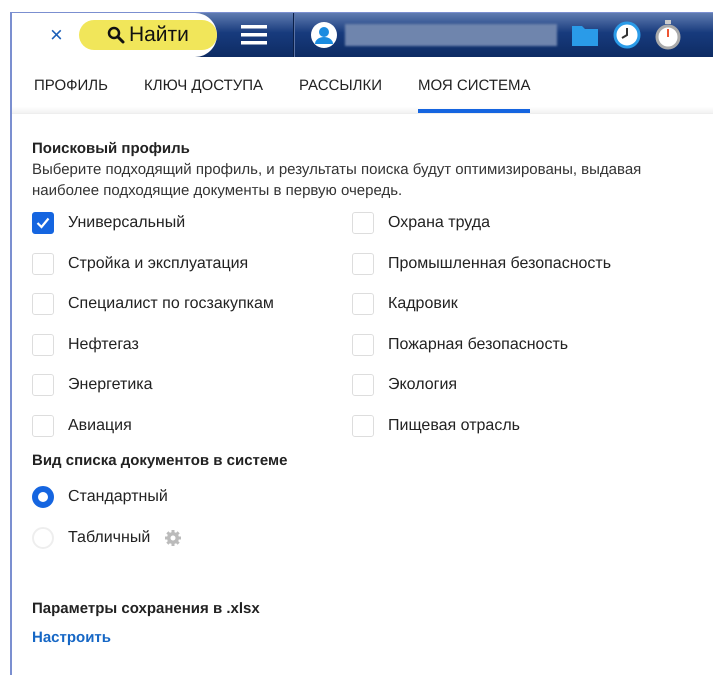 Image resolution: width=713 pixels, height=675 pixels. What do you see at coordinates (100, 425) in the screenshot?
I see `checkbox-label: Авиация` at bounding box center [100, 425].